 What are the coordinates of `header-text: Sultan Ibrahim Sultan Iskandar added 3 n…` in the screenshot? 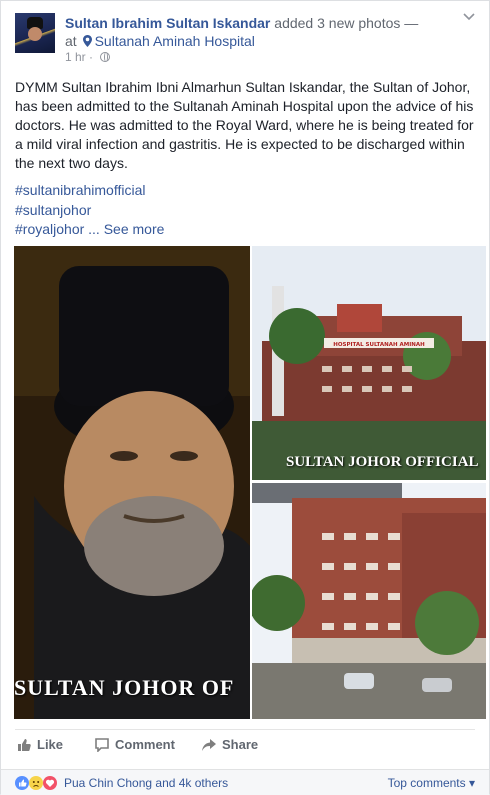 It's located at (270, 32).